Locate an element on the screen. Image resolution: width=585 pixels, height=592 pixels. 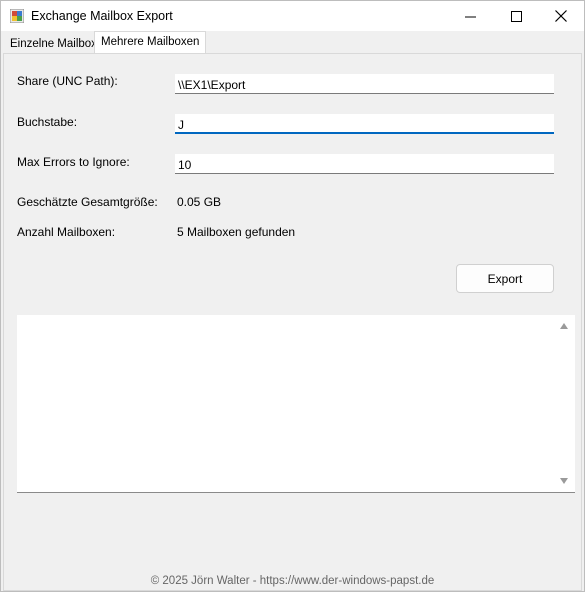
max-errors-input is located at coordinates (364, 164).